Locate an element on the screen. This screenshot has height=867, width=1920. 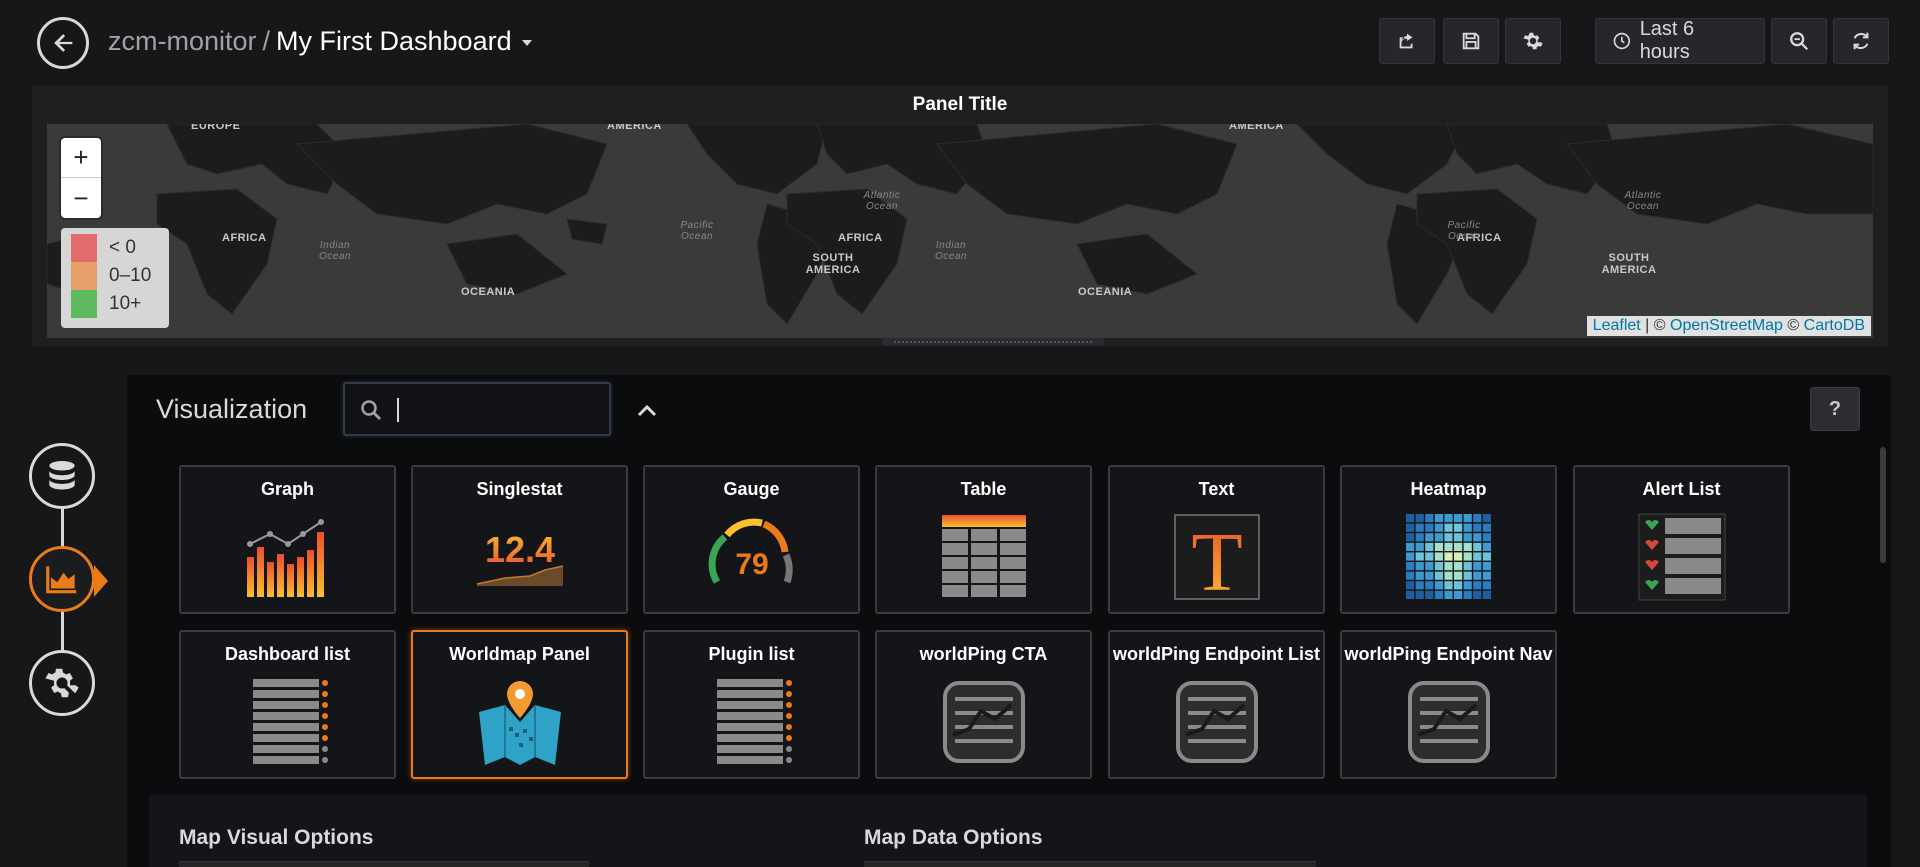
map-label-africa-2: AFRICA is located at coordinates (860, 238).